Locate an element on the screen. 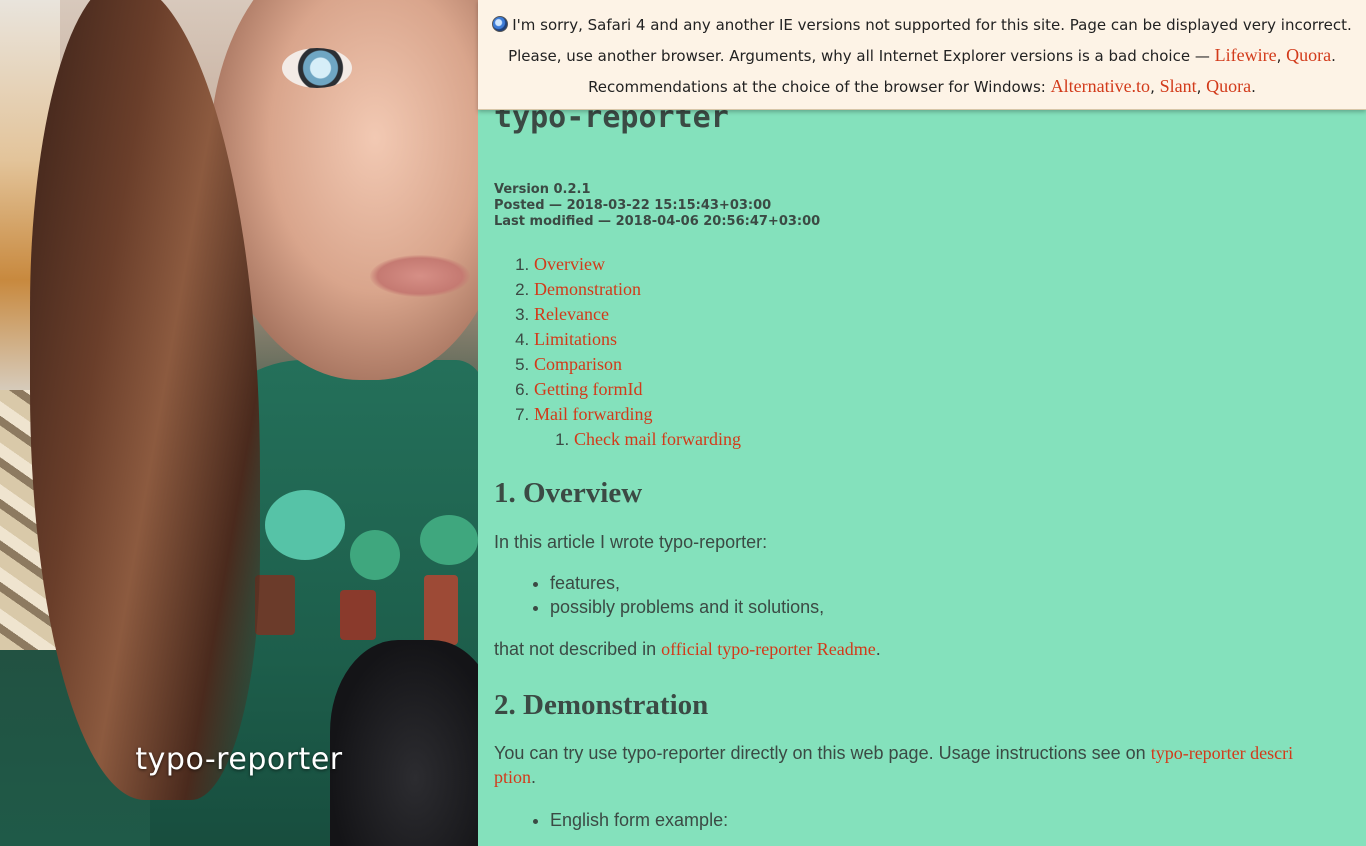 The width and height of the screenshot is (1366, 846). link-typo-reporter-description: typo-reporter descri is located at coordinates (1222, 753).